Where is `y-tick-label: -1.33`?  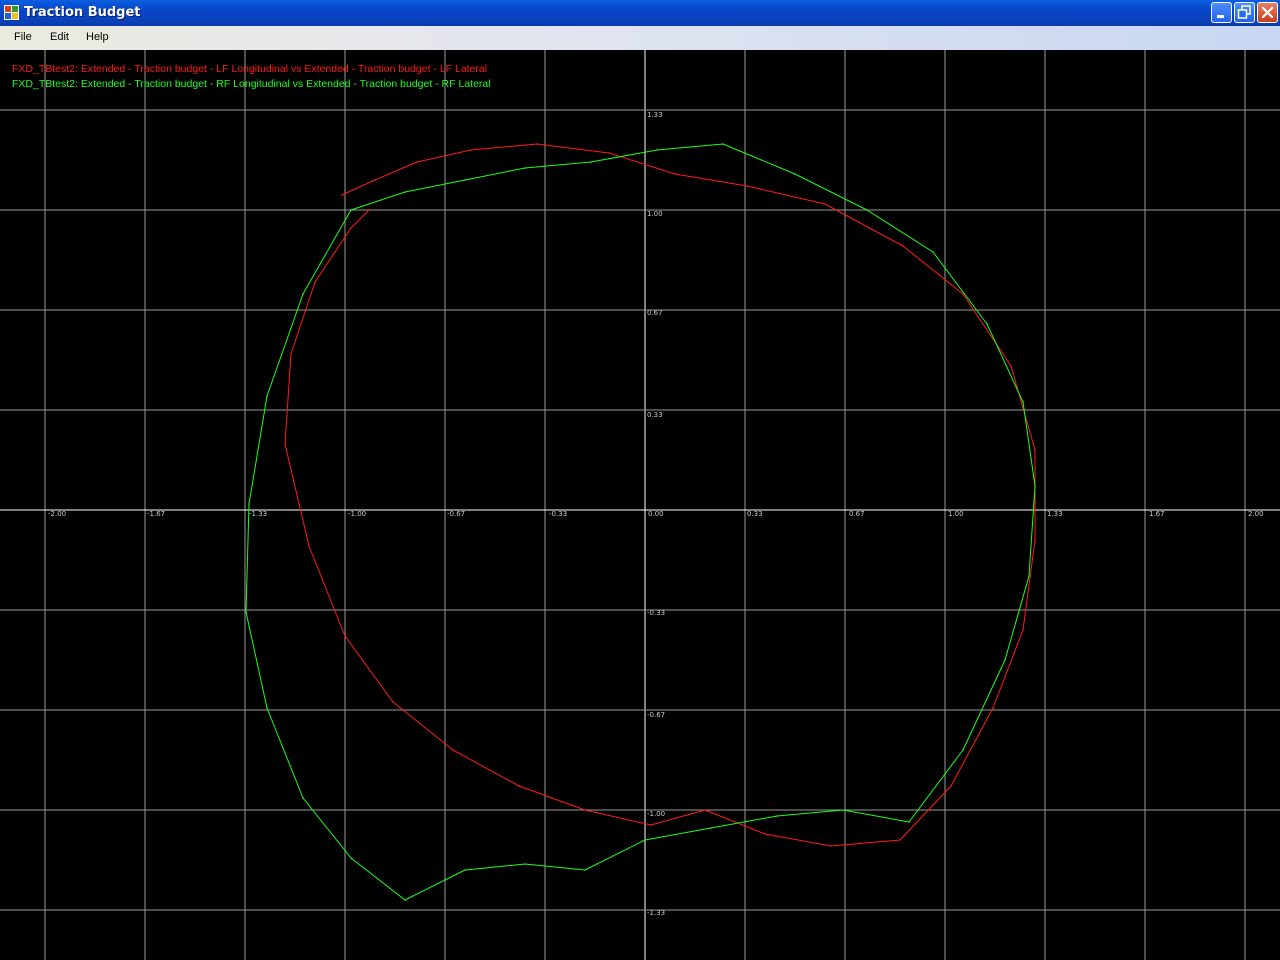
y-tick-label: -1.33 is located at coordinates (656, 913).